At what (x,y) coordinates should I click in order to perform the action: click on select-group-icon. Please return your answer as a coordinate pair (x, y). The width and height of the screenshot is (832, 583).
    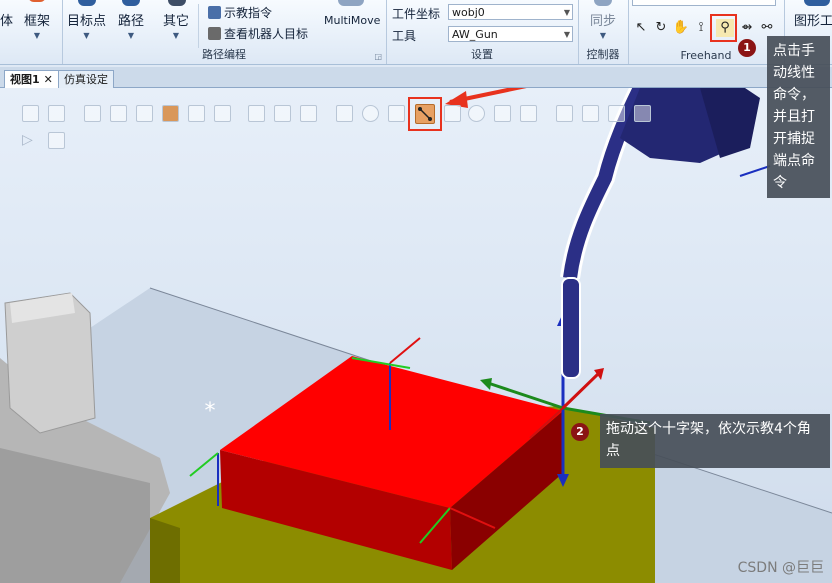
    Looking at the image, I should click on (170, 113).